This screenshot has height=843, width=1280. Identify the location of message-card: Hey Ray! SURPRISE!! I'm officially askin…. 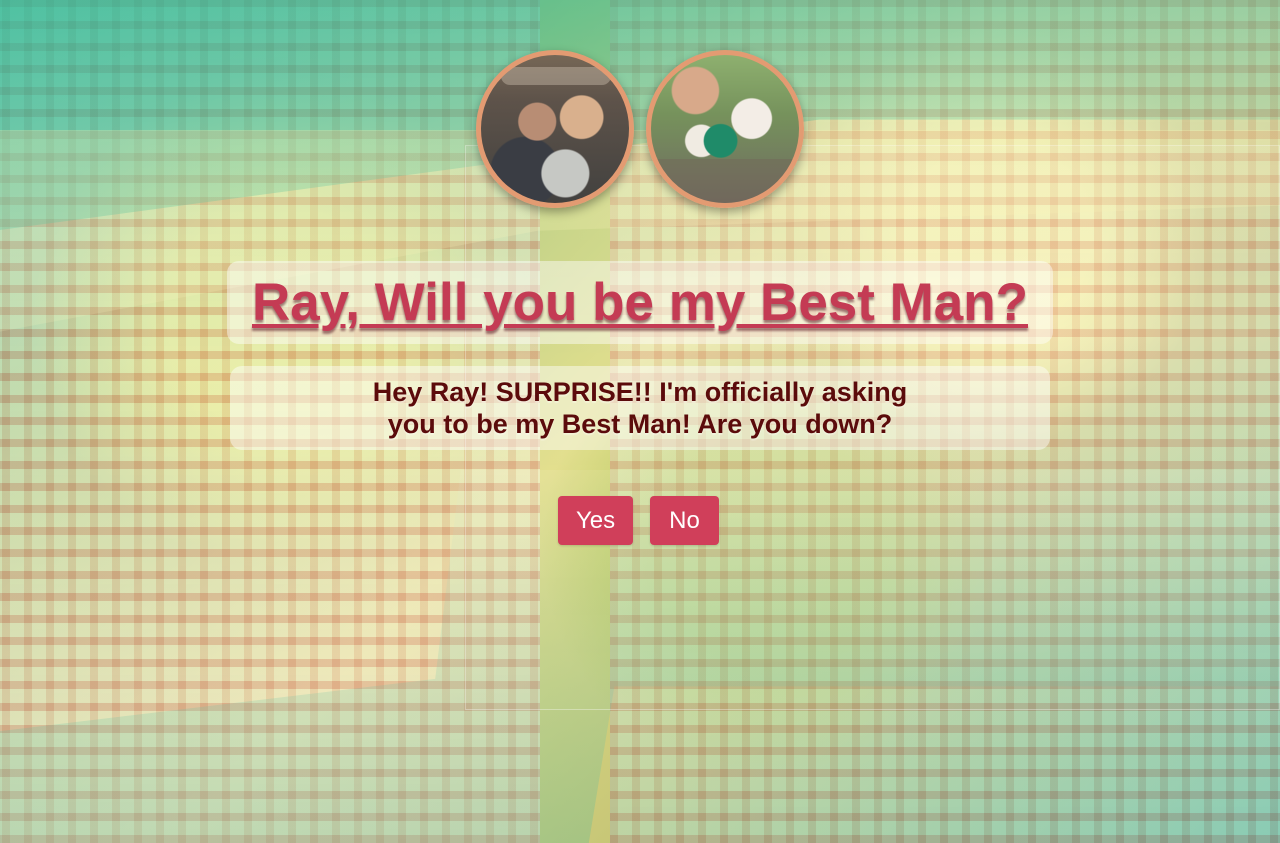
(640, 408).